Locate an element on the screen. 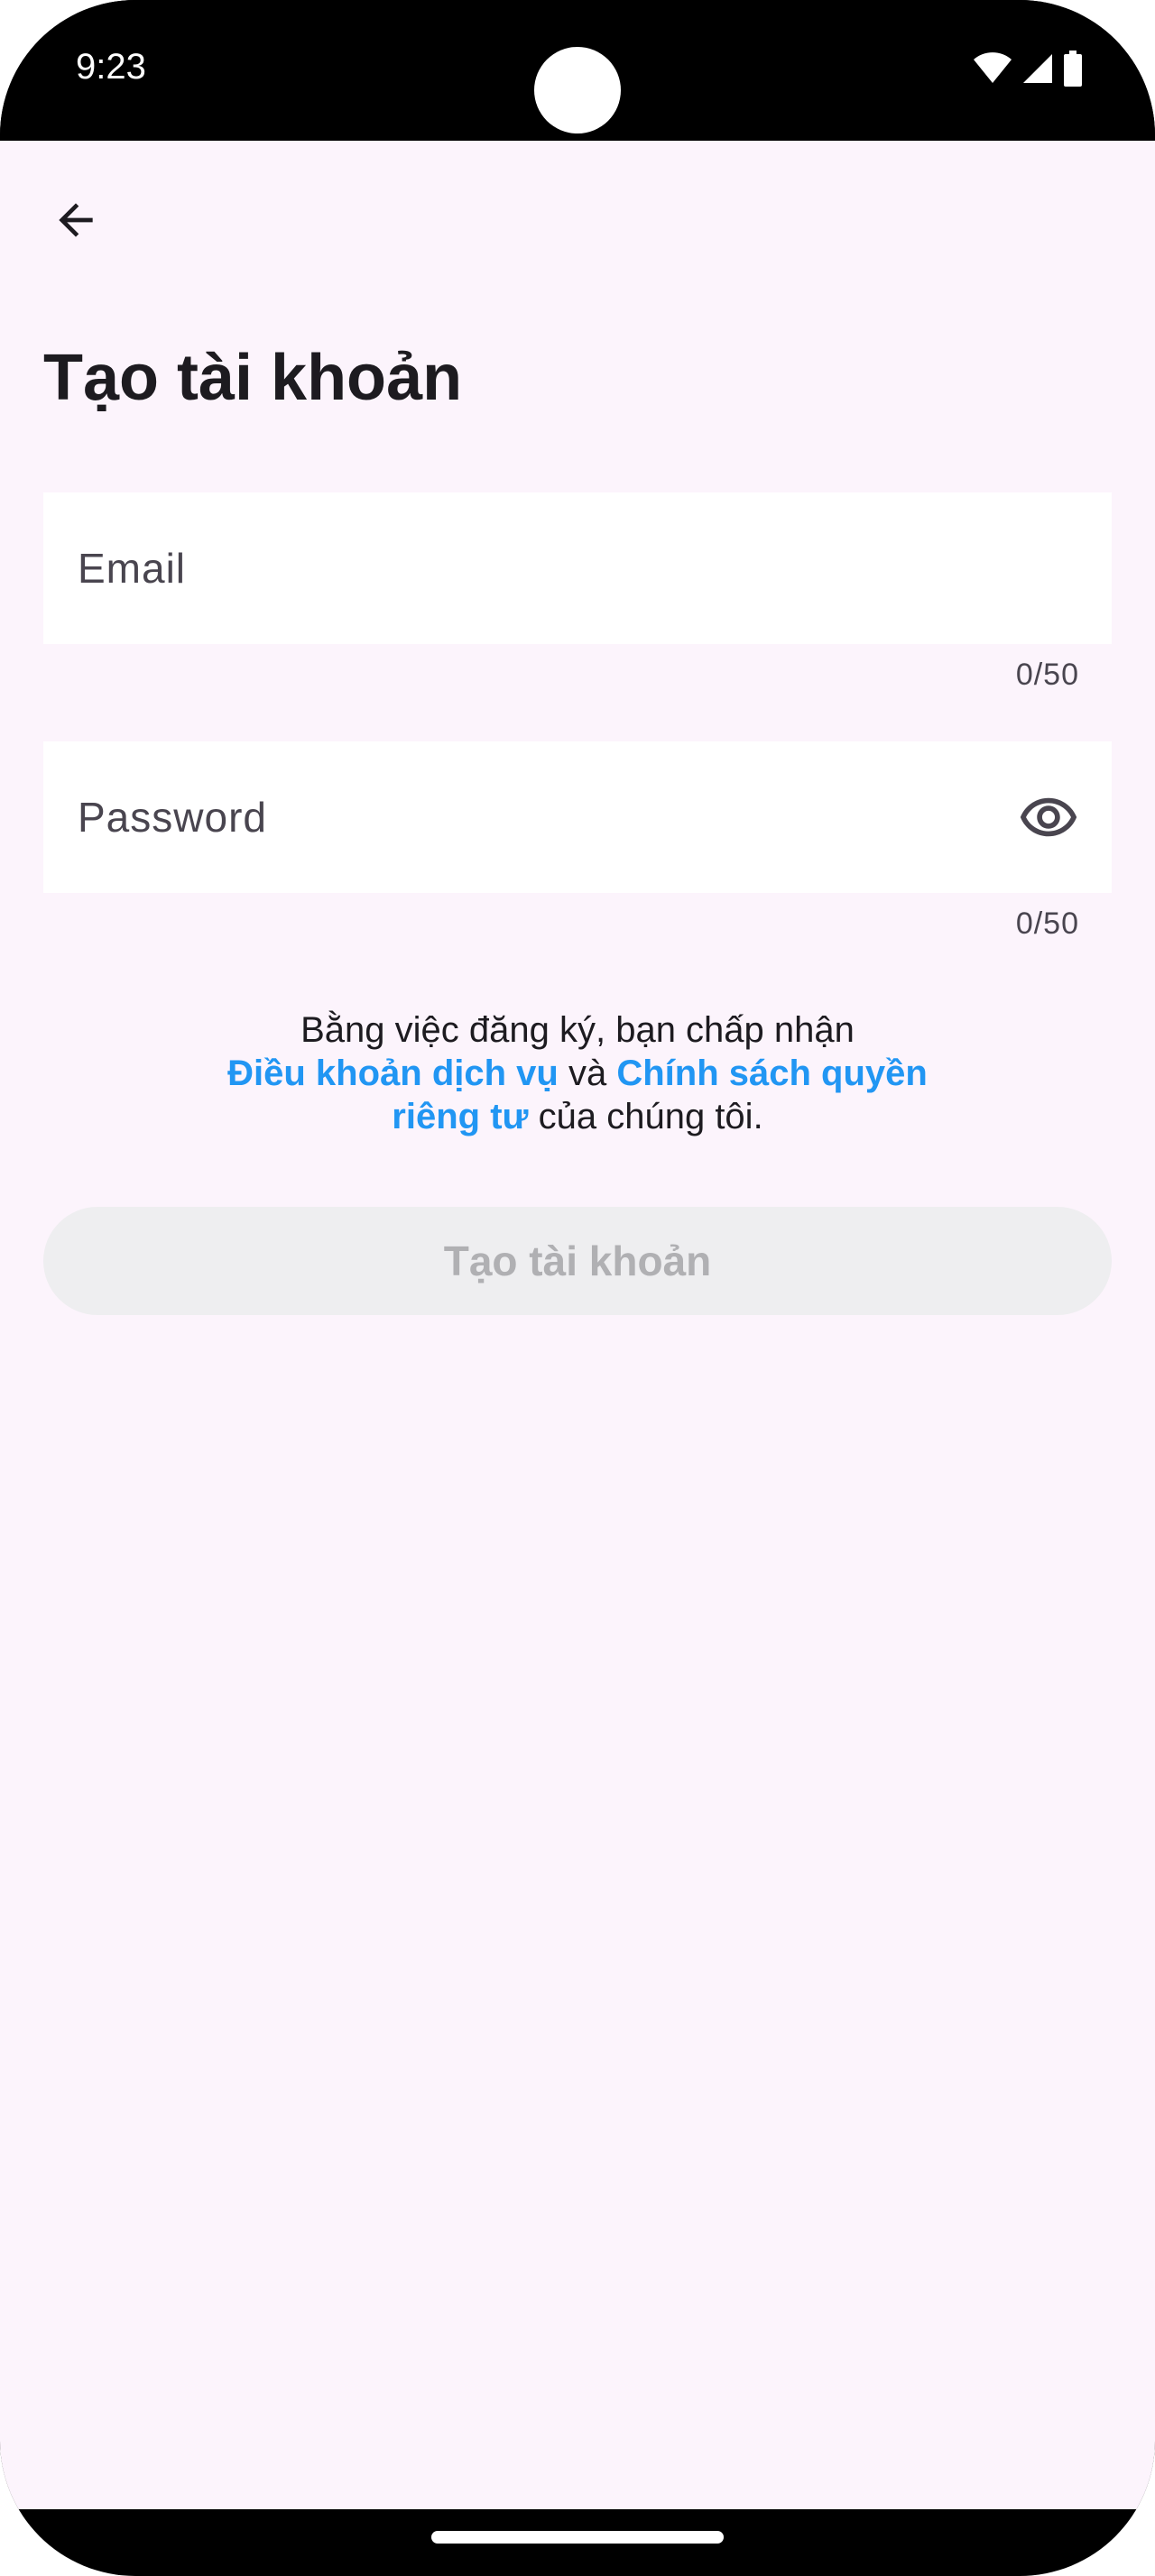 The height and width of the screenshot is (2576, 1155). password-field is located at coordinates (577, 817).